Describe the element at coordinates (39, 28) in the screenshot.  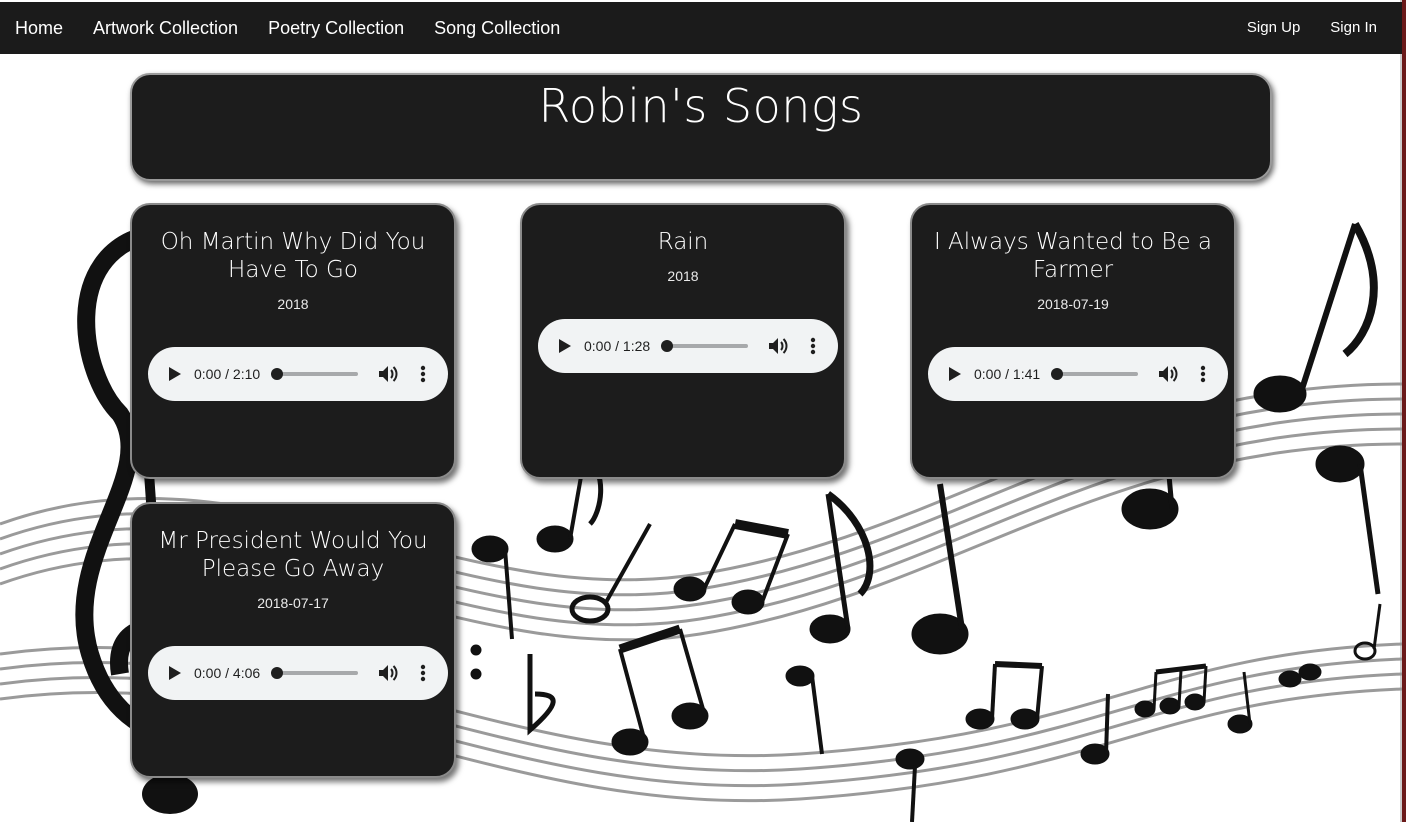
I see `nav-home-link: Home` at that location.